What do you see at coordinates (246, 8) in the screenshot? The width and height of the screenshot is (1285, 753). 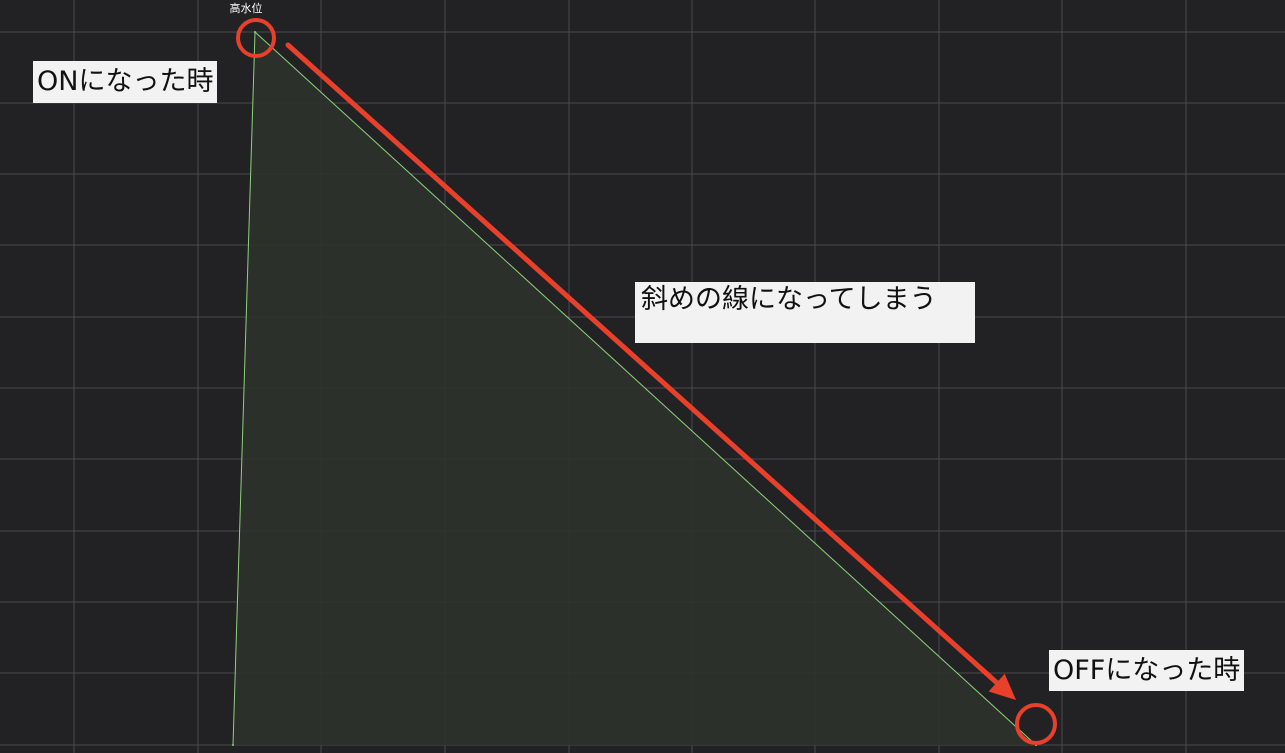 I see `series-label: 高水位` at bounding box center [246, 8].